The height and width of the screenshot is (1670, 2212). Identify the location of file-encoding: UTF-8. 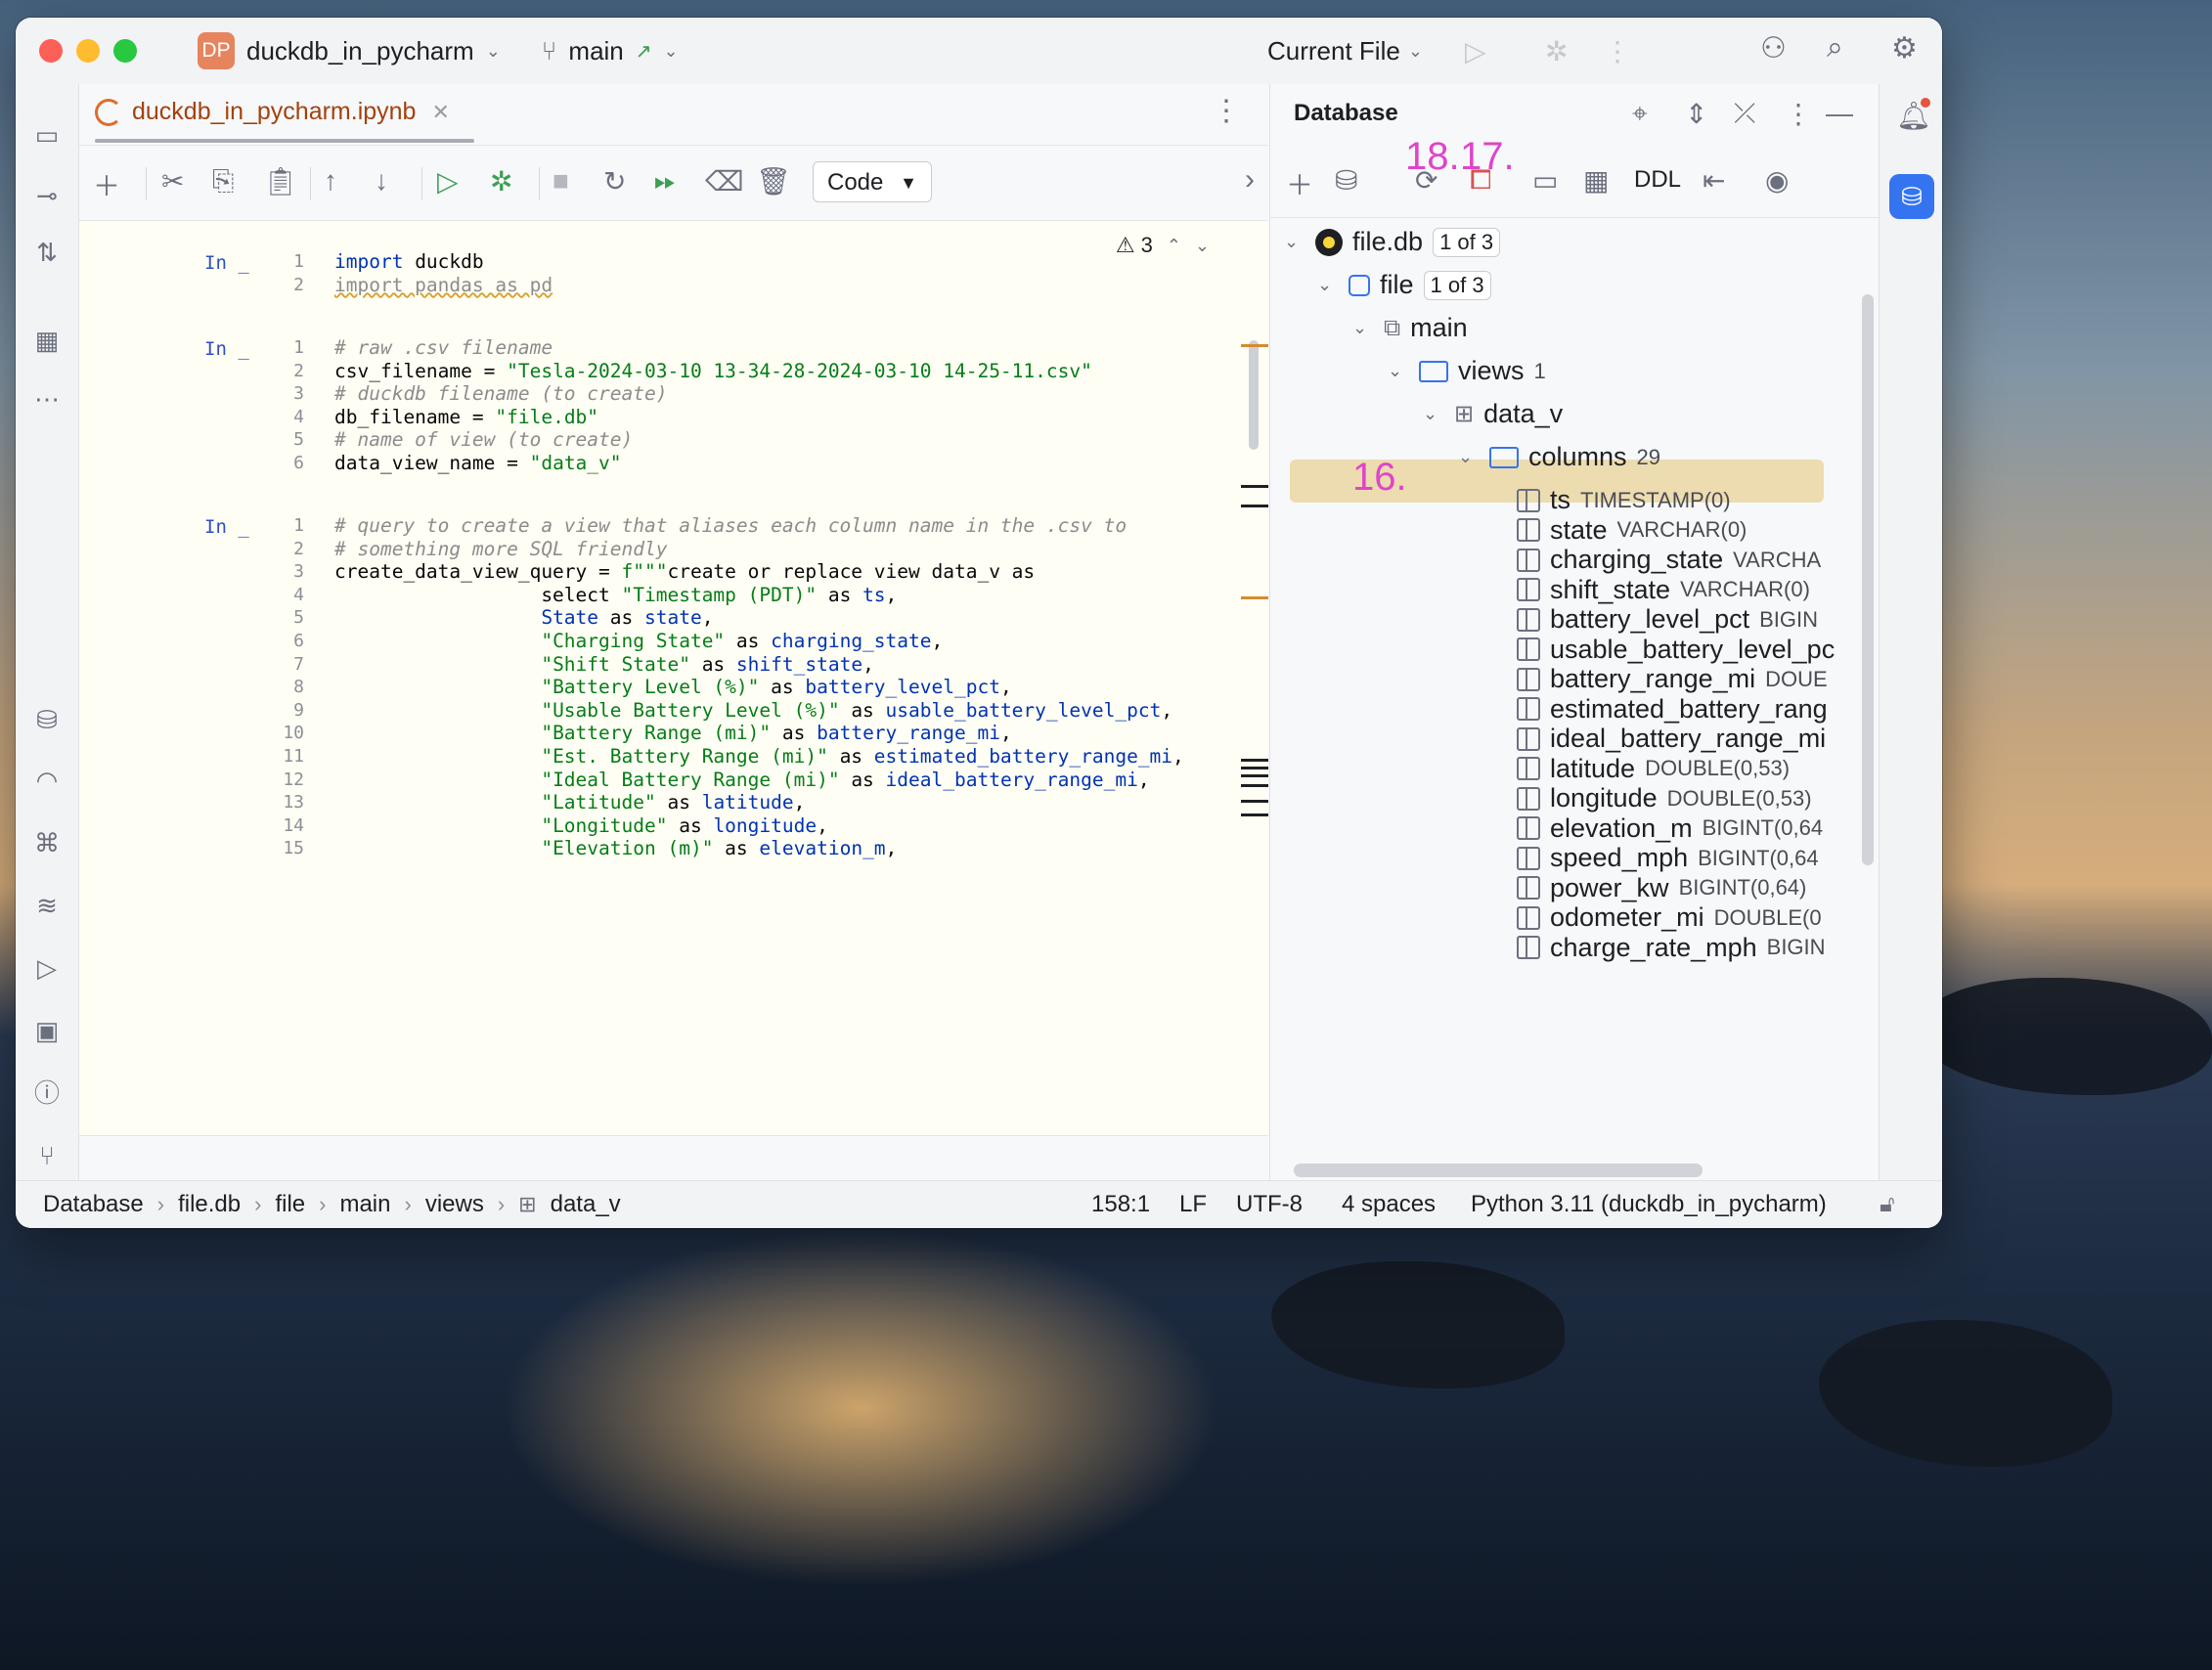
(1269, 1204).